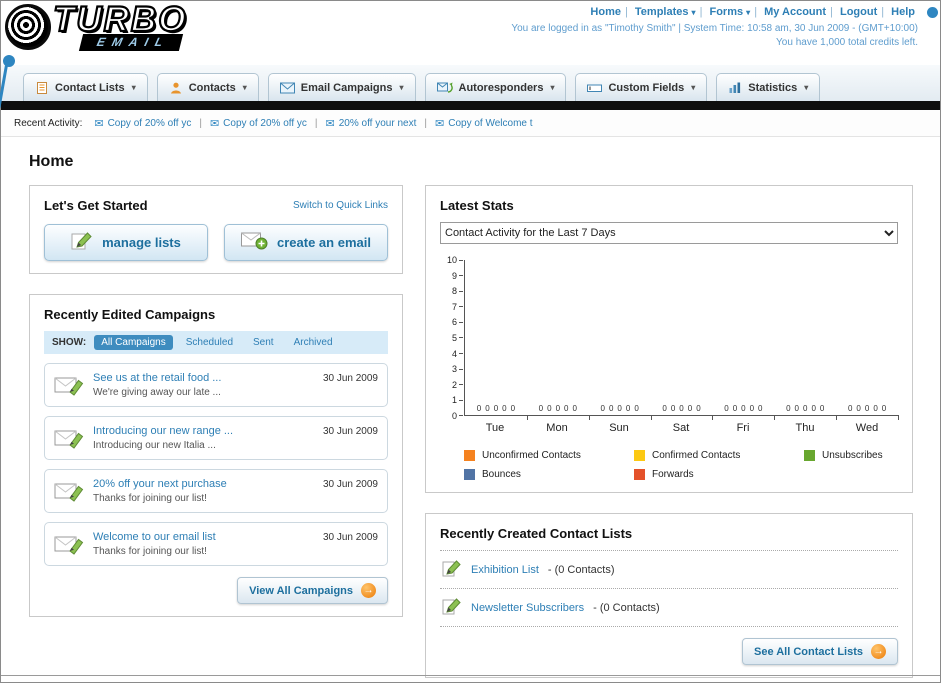 This screenshot has height=683, width=941. I want to click on stats-activity-select: Contact Activity for the Last 7 Days, so click(669, 233).